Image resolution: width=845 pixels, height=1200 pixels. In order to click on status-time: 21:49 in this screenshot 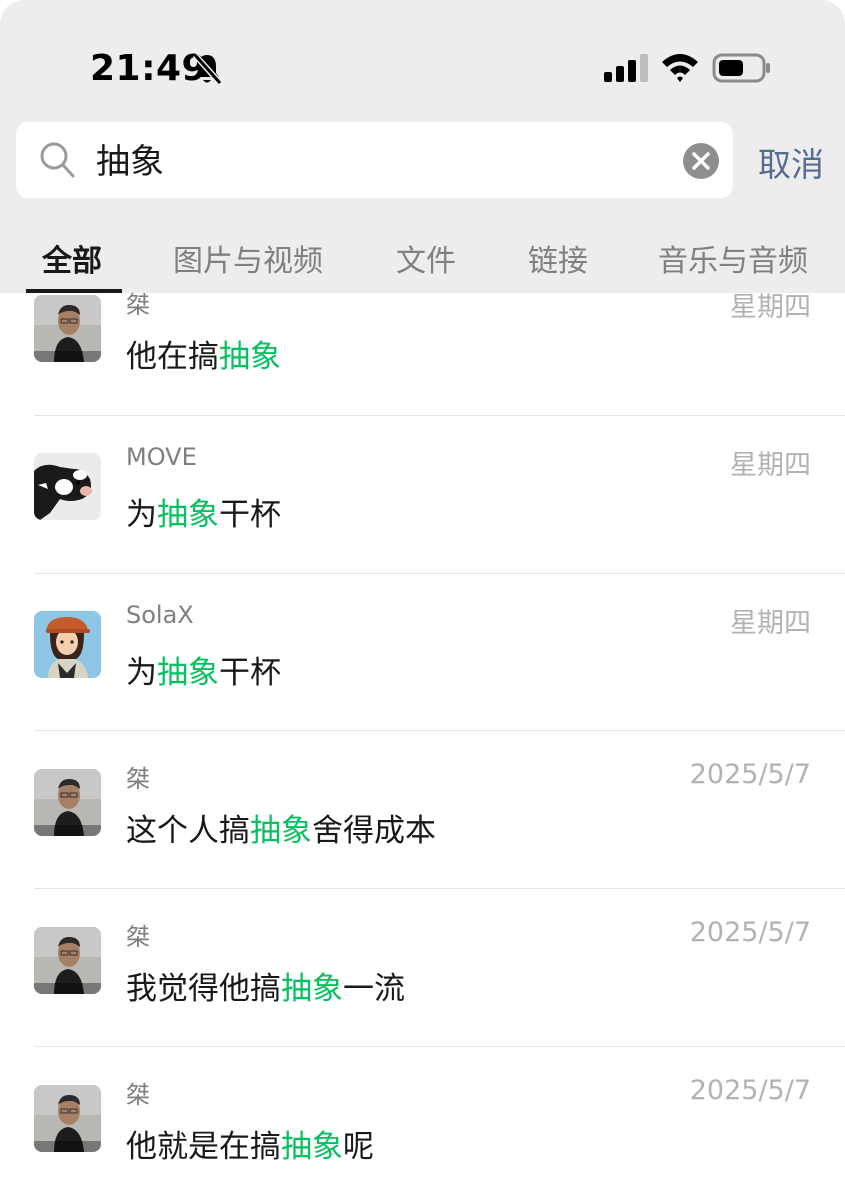, I will do `click(149, 68)`.